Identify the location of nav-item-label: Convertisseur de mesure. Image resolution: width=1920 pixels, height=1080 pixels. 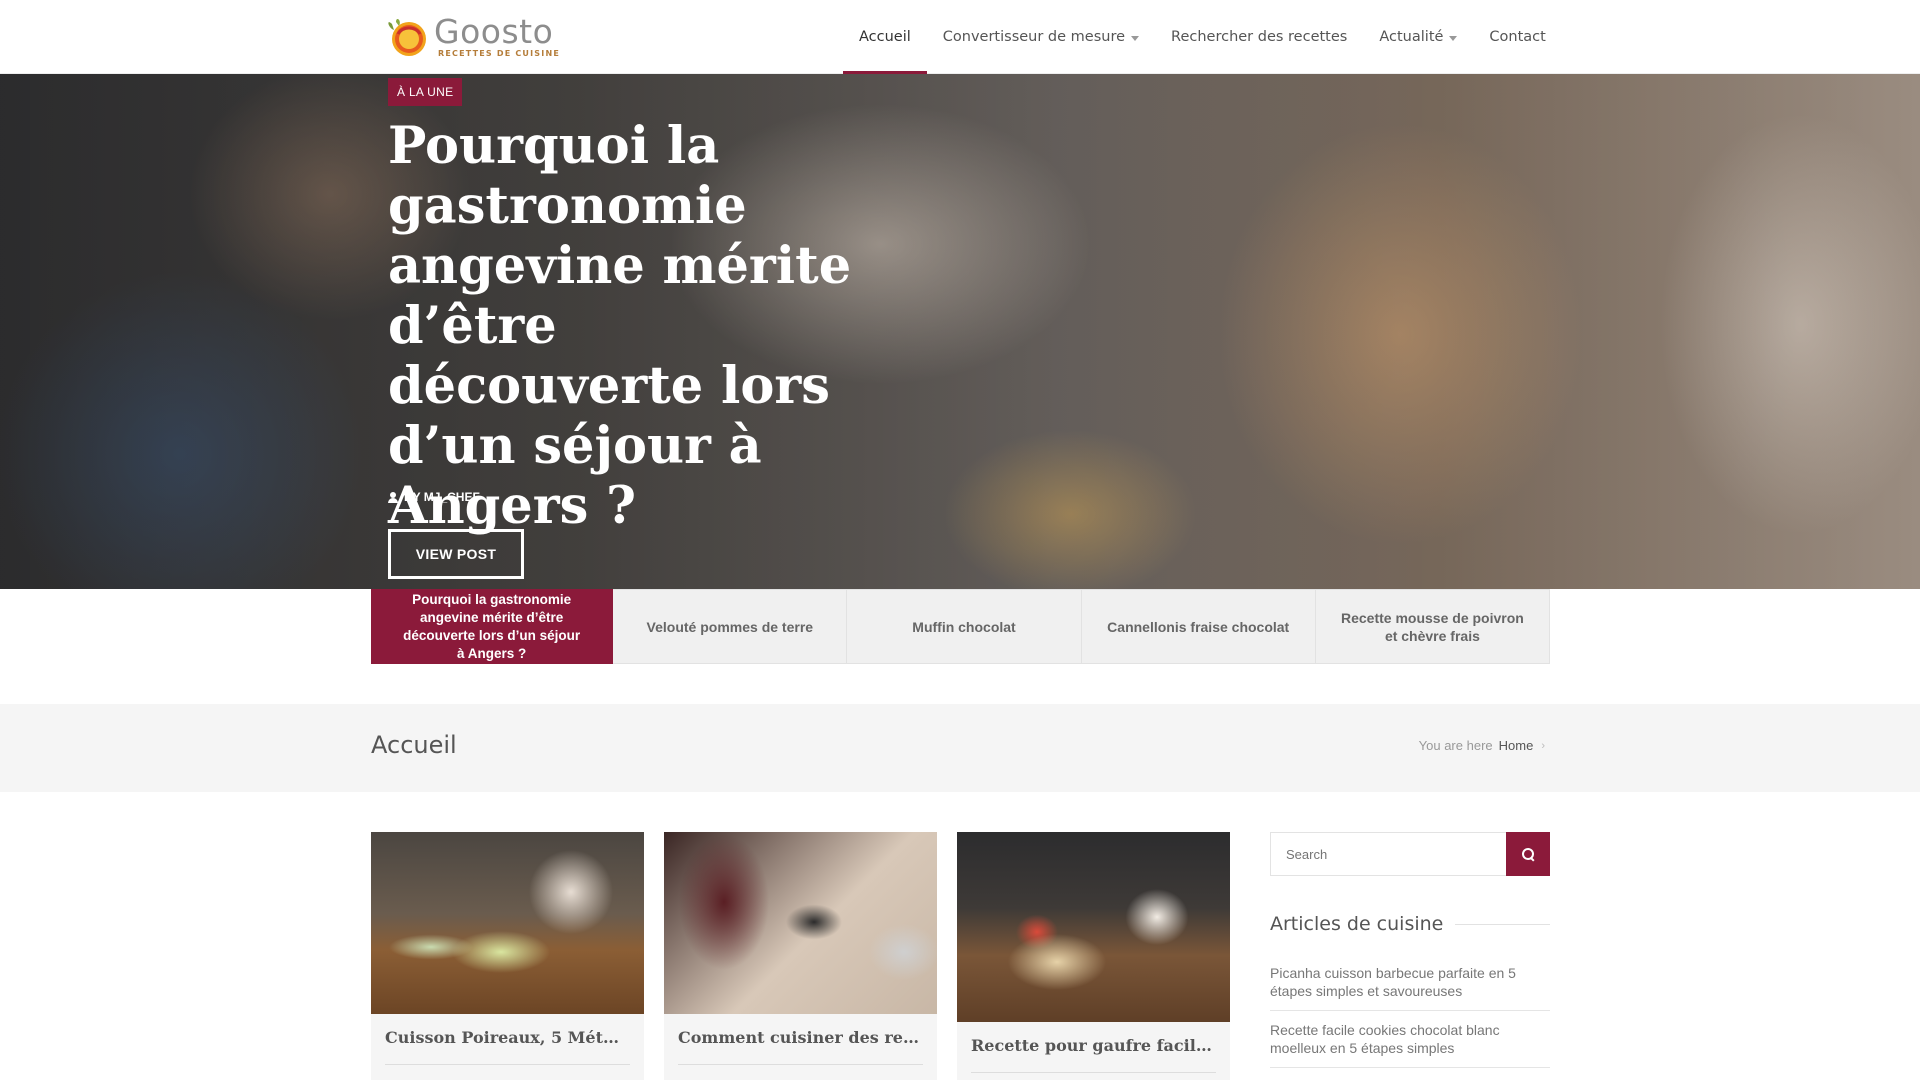
(1034, 37).